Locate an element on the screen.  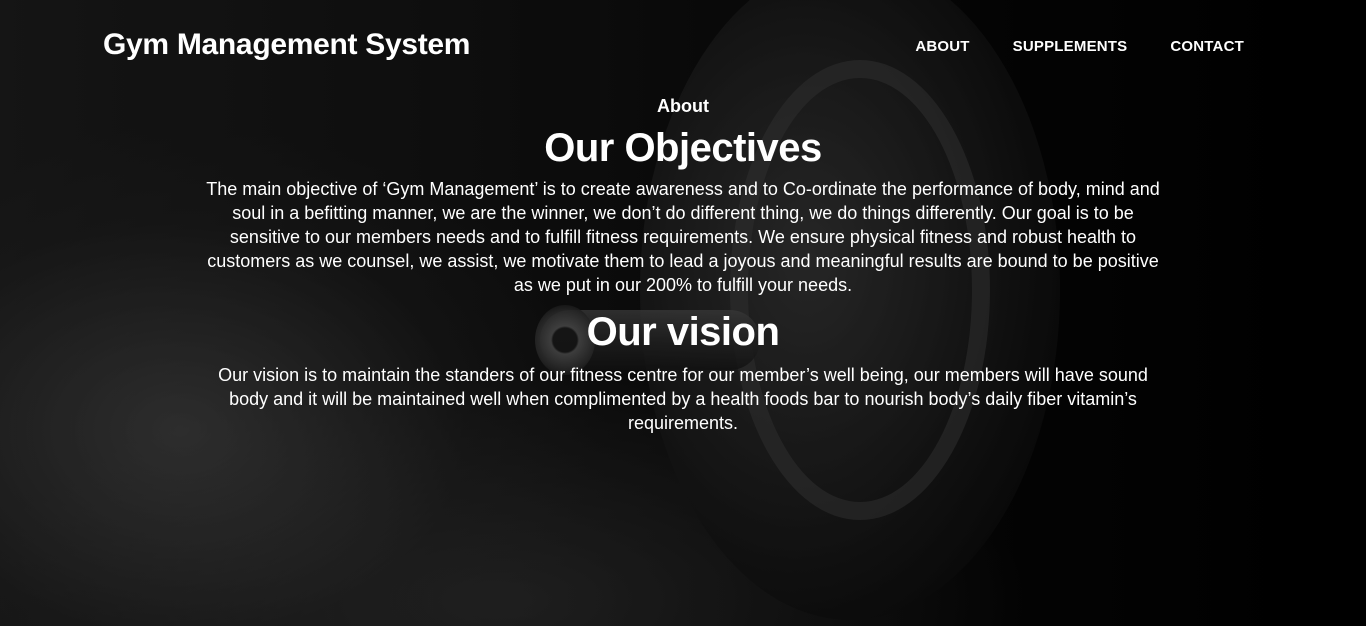
nav-about-link: ABOUT is located at coordinates (942, 46).